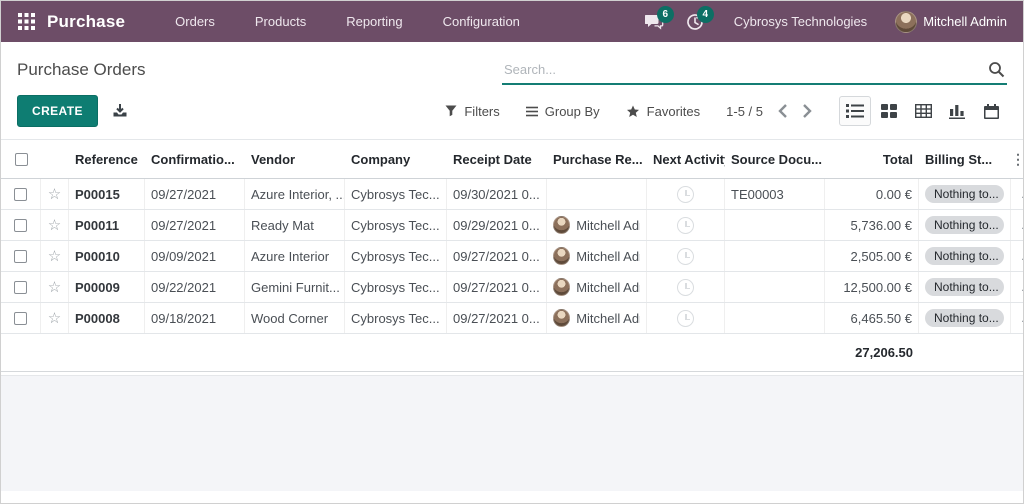 The height and width of the screenshot is (504, 1024). What do you see at coordinates (107, 287) in the screenshot?
I see `cell-reference: P00009` at bounding box center [107, 287].